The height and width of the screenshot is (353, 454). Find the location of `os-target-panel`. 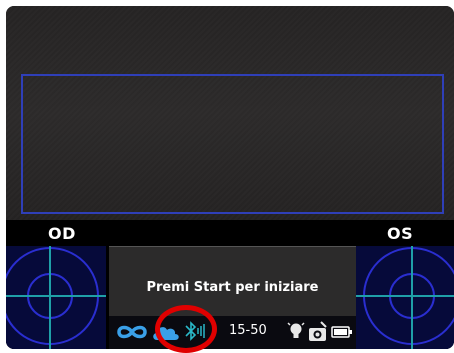

os-target-panel is located at coordinates (405, 297).